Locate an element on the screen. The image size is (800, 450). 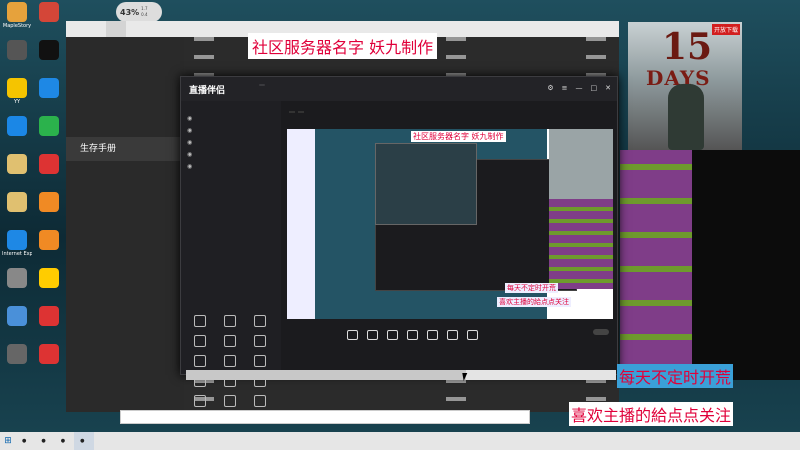
app-logo: 直播伴侣 is located at coordinates (207, 91).